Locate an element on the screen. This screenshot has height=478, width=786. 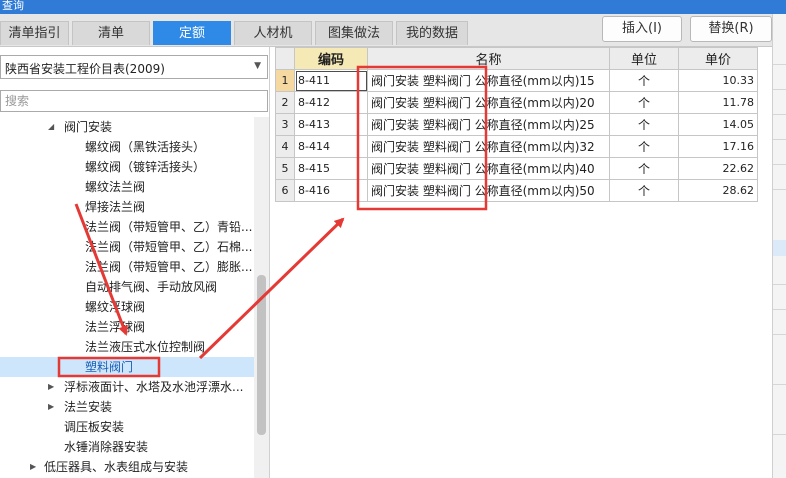
tab-labor-materials: 人材机 is located at coordinates (273, 33).